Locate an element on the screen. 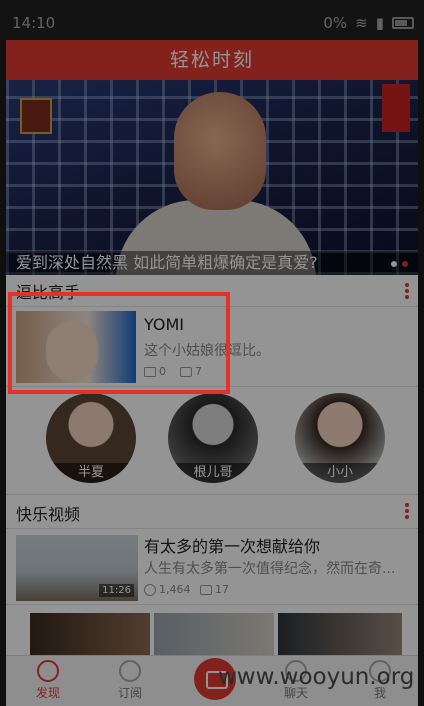 This screenshot has height=706, width=424. book-icon is located at coordinates (150, 371).